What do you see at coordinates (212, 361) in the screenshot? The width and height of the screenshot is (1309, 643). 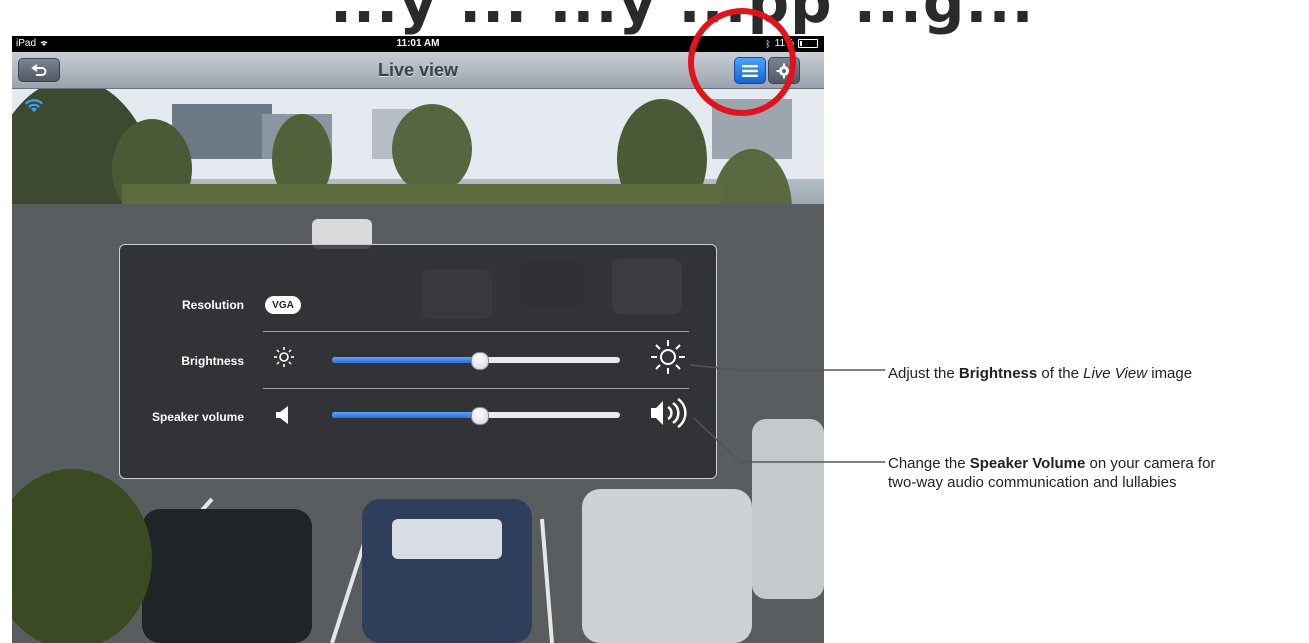 I see `brightness-label: Brightness` at bounding box center [212, 361].